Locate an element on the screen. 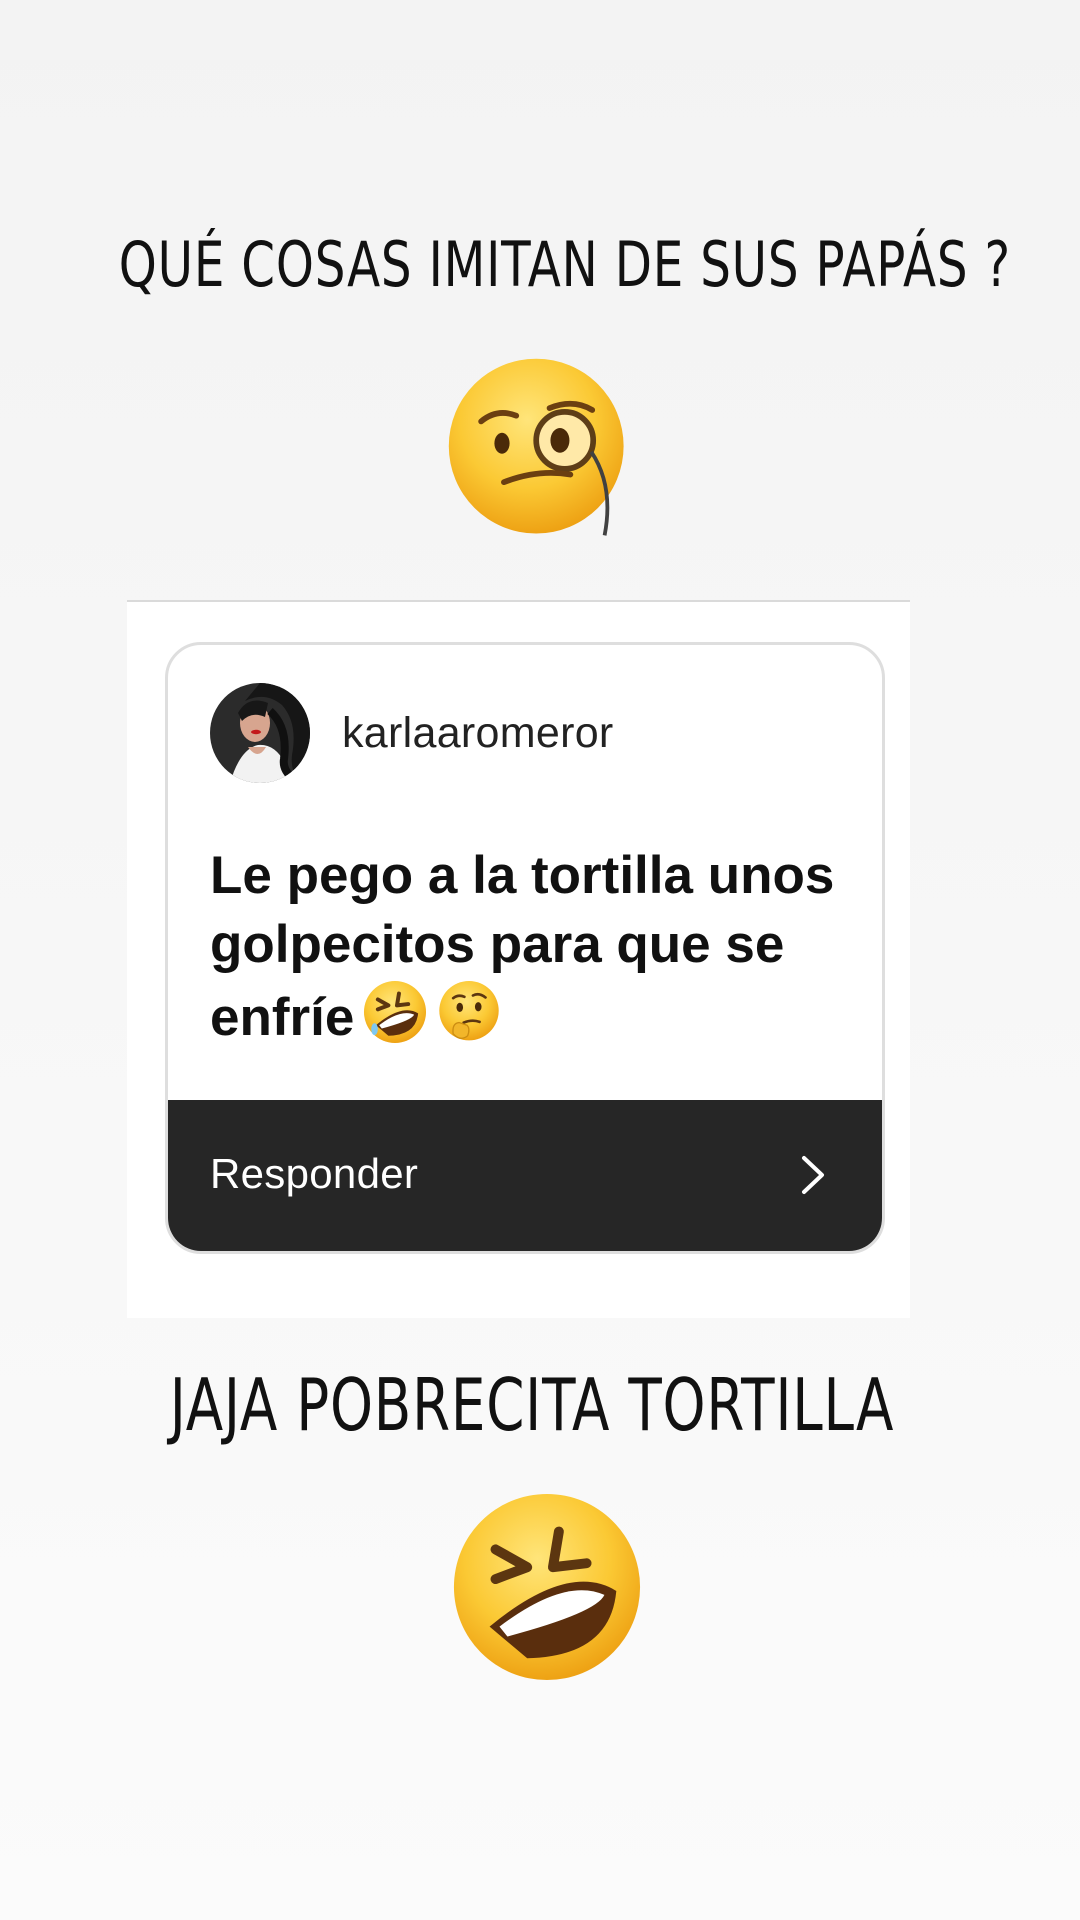  username: karlaaromeror is located at coordinates (478, 733).